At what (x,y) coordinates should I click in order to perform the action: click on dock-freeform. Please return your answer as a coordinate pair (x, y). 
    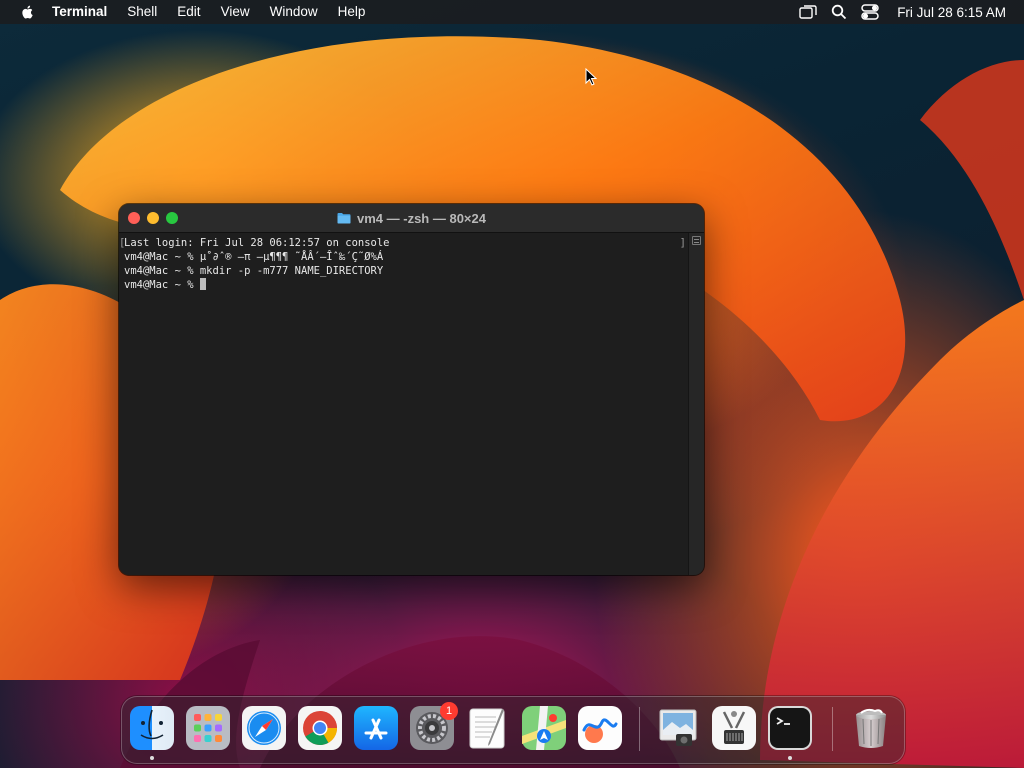
    Looking at the image, I should click on (600, 728).